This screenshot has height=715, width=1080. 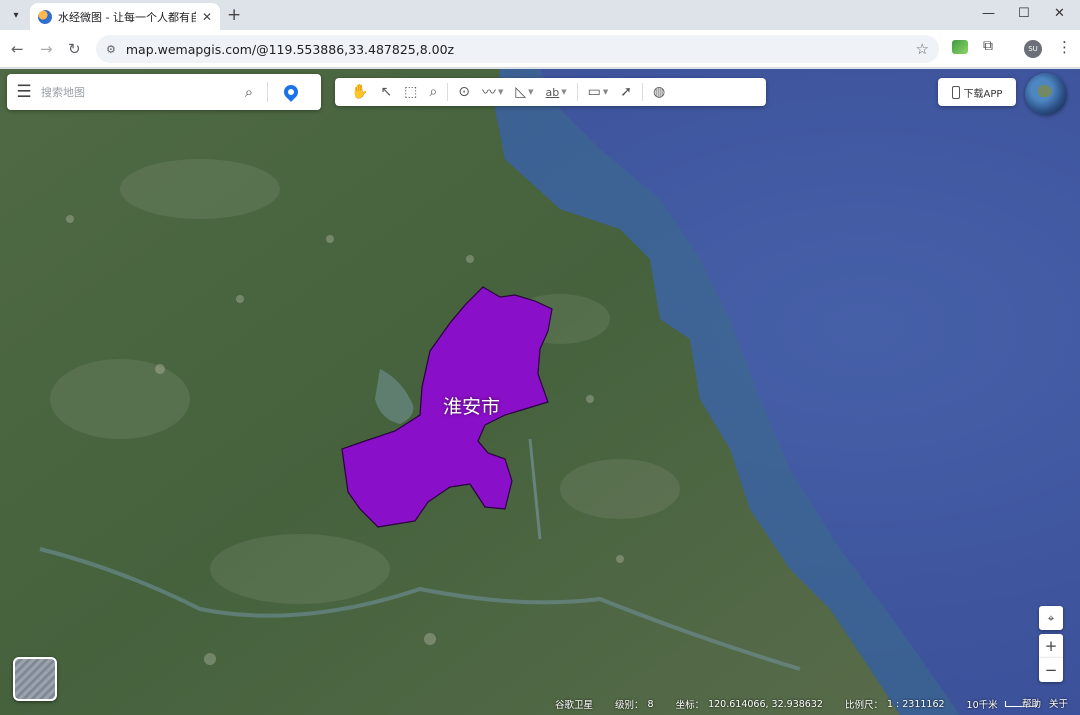 I want to click on text-tool-label: ab, so click(x=552, y=92).